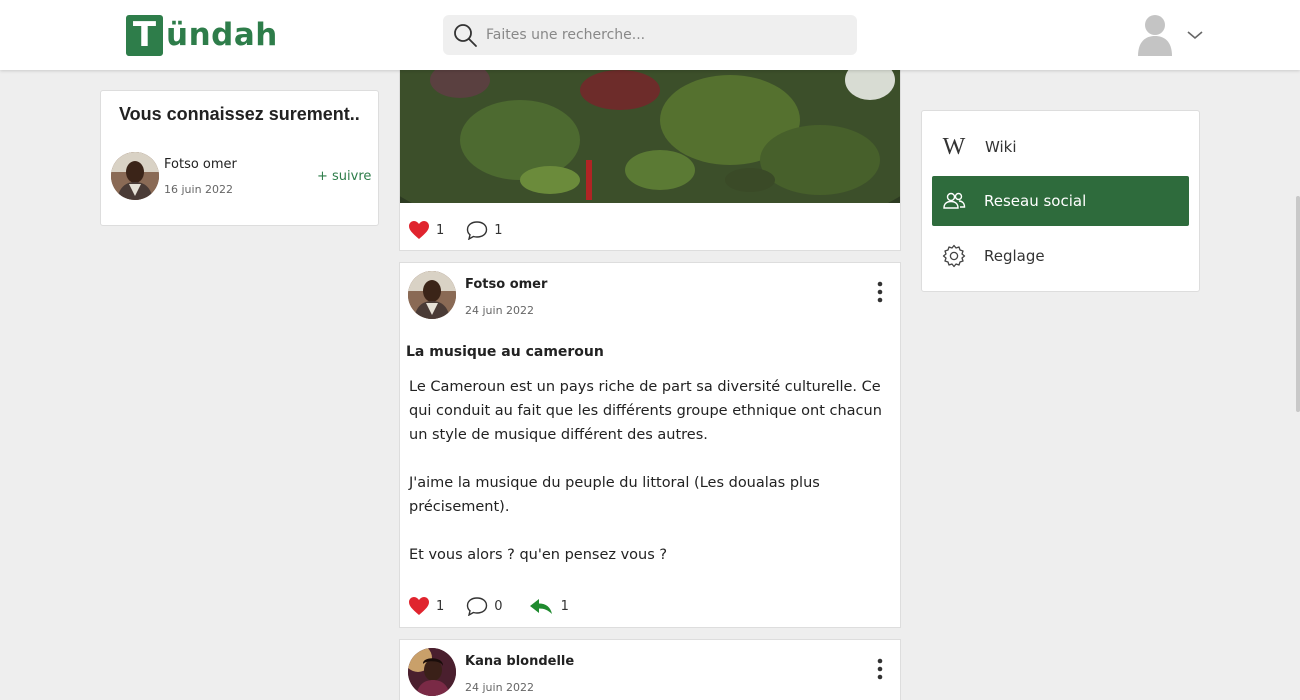 This screenshot has height=700, width=1300. I want to click on share-count: 1, so click(564, 606).